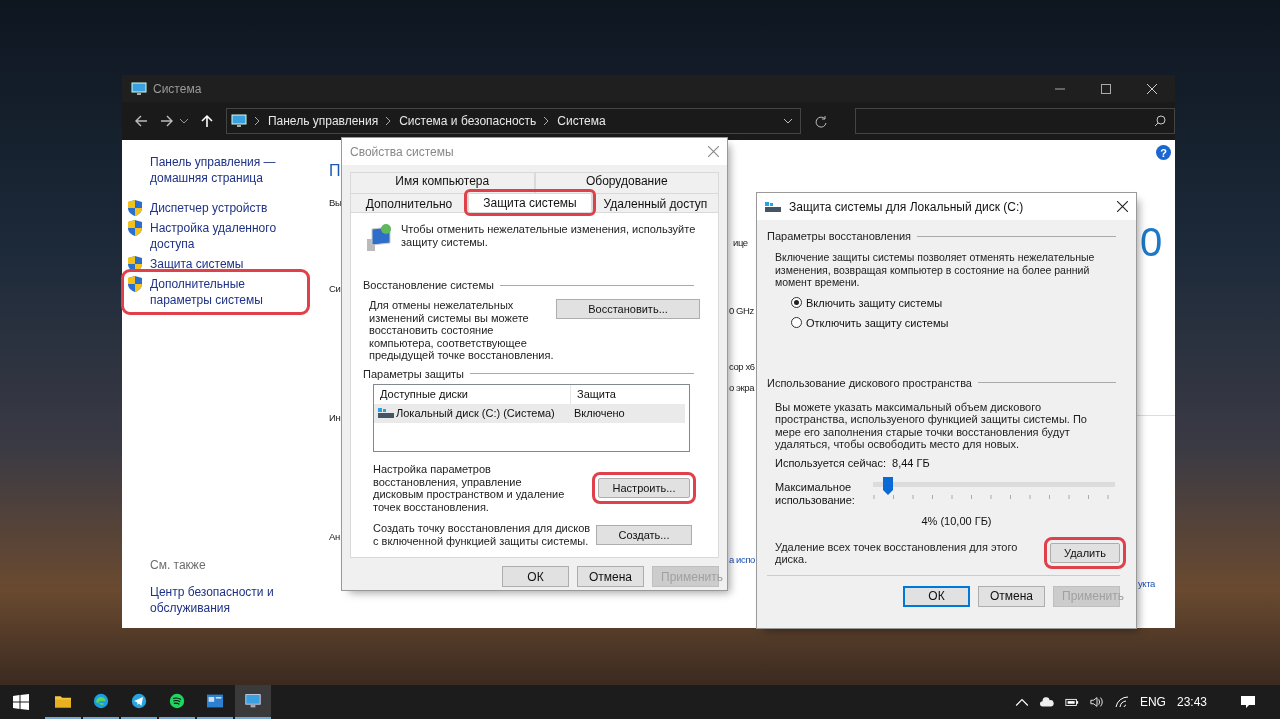 The image size is (1280, 719). Describe the element at coordinates (215, 236) in the screenshot. I see `sidebar-item: Настройка удаленного доступа` at that location.